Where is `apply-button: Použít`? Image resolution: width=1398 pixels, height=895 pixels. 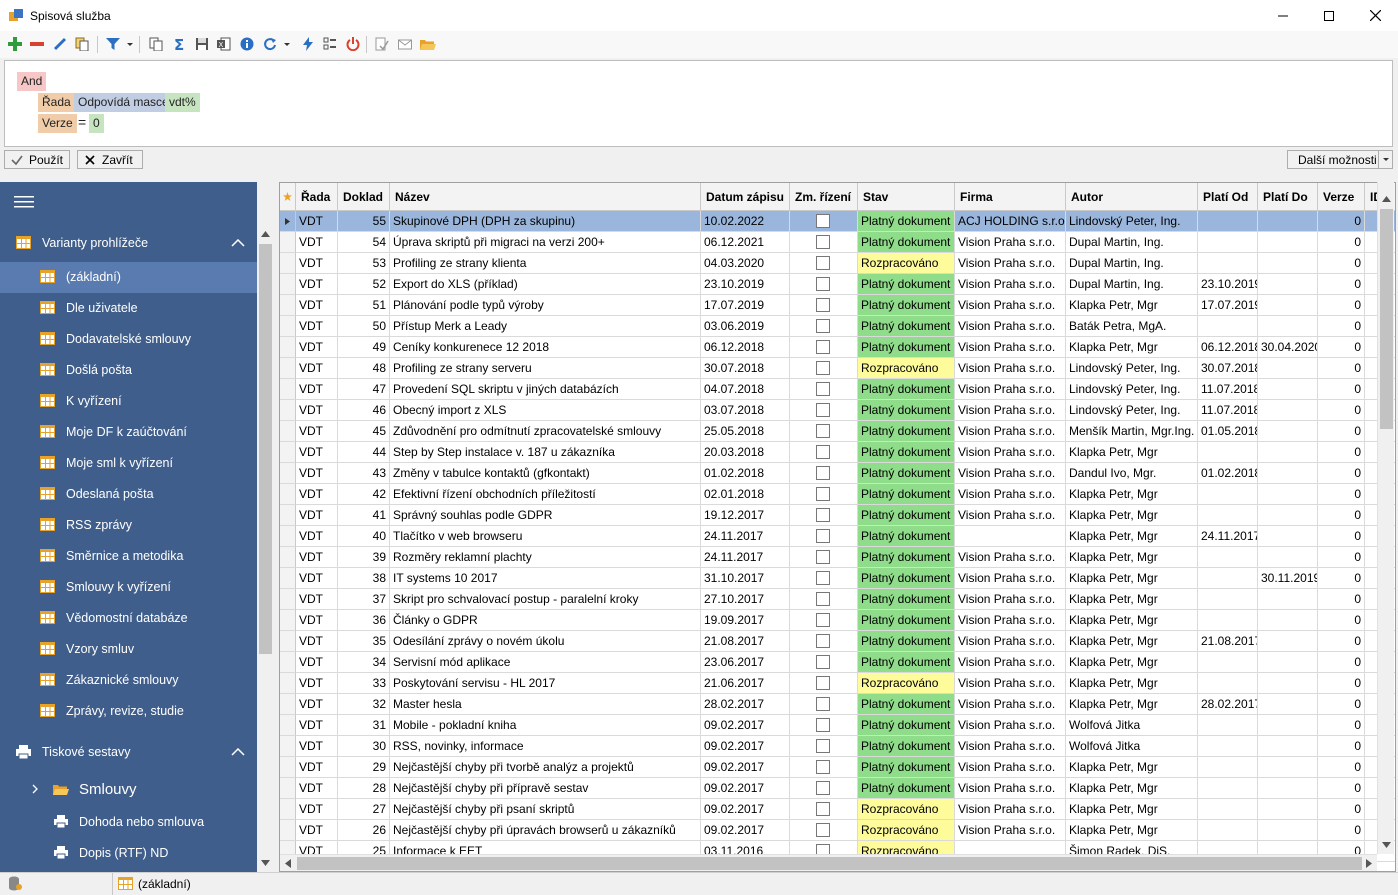
apply-button: Použít is located at coordinates (37, 159).